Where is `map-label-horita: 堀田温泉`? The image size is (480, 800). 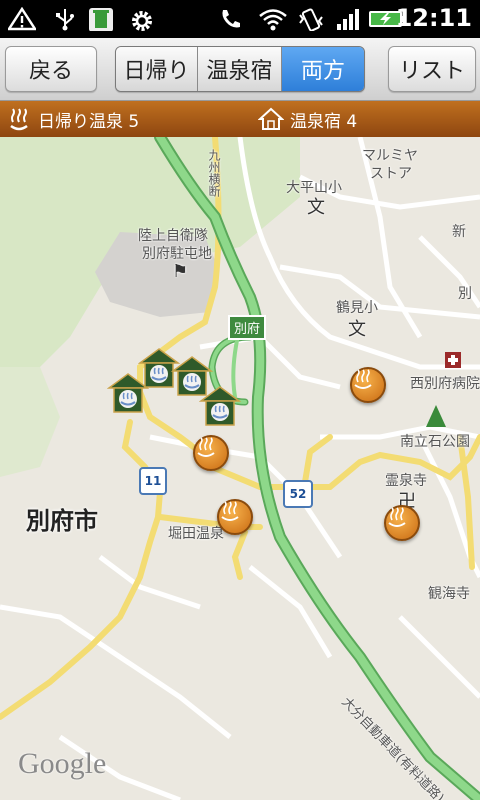 map-label-horita: 堀田温泉 is located at coordinates (196, 534).